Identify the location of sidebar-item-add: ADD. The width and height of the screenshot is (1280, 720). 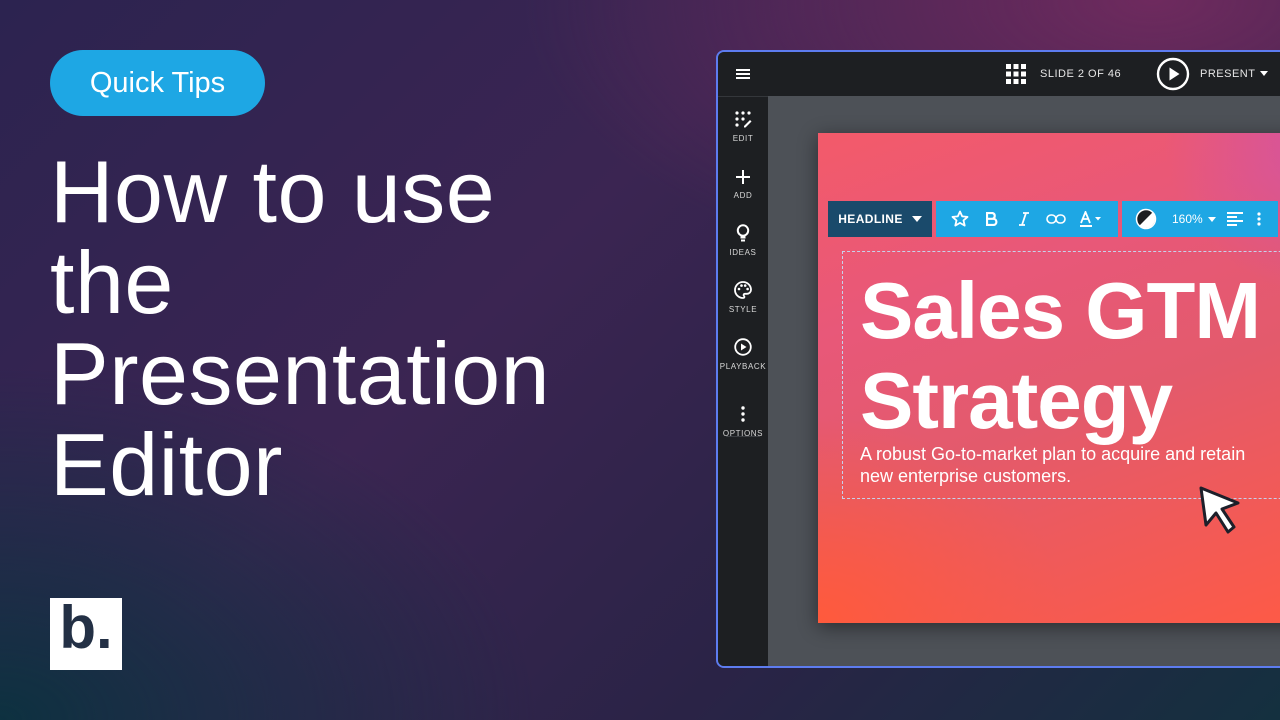
(743, 183).